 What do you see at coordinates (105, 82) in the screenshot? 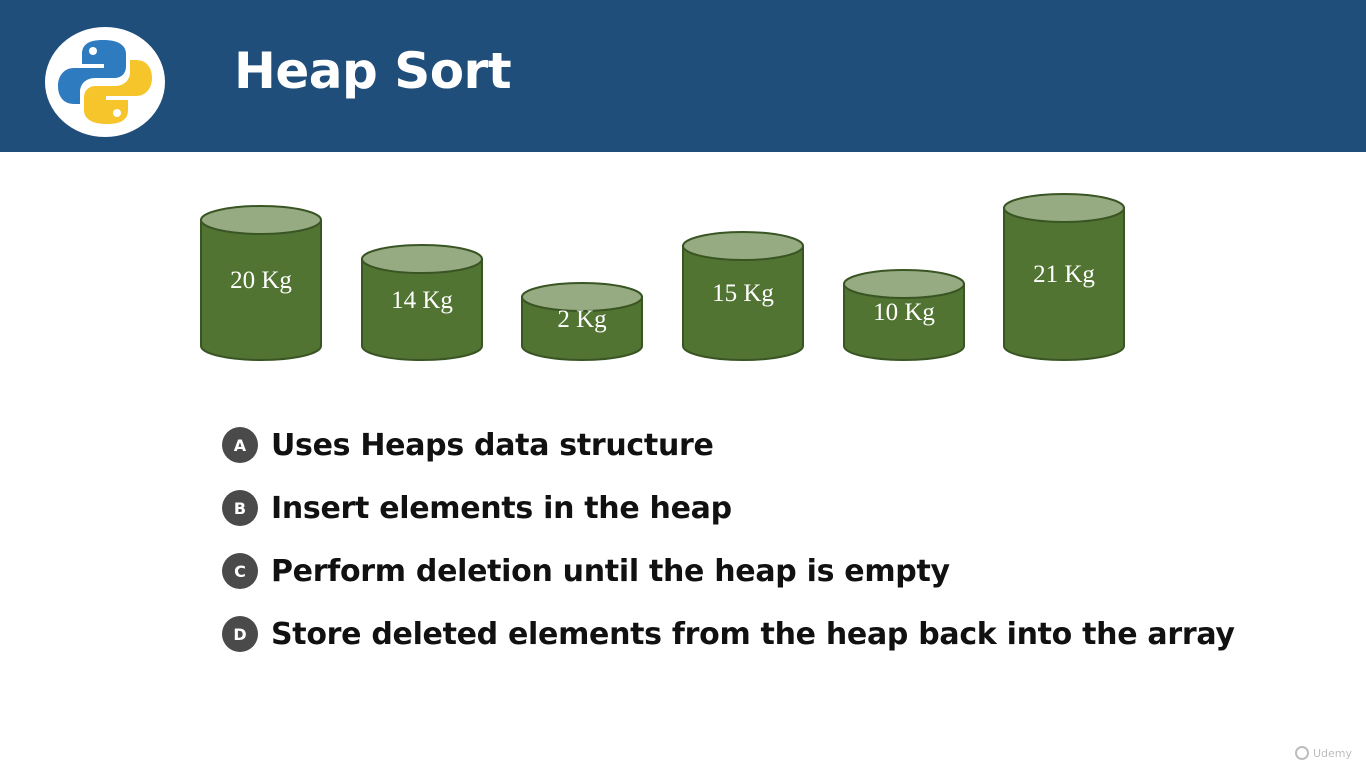
I see `python-logo-icon` at bounding box center [105, 82].